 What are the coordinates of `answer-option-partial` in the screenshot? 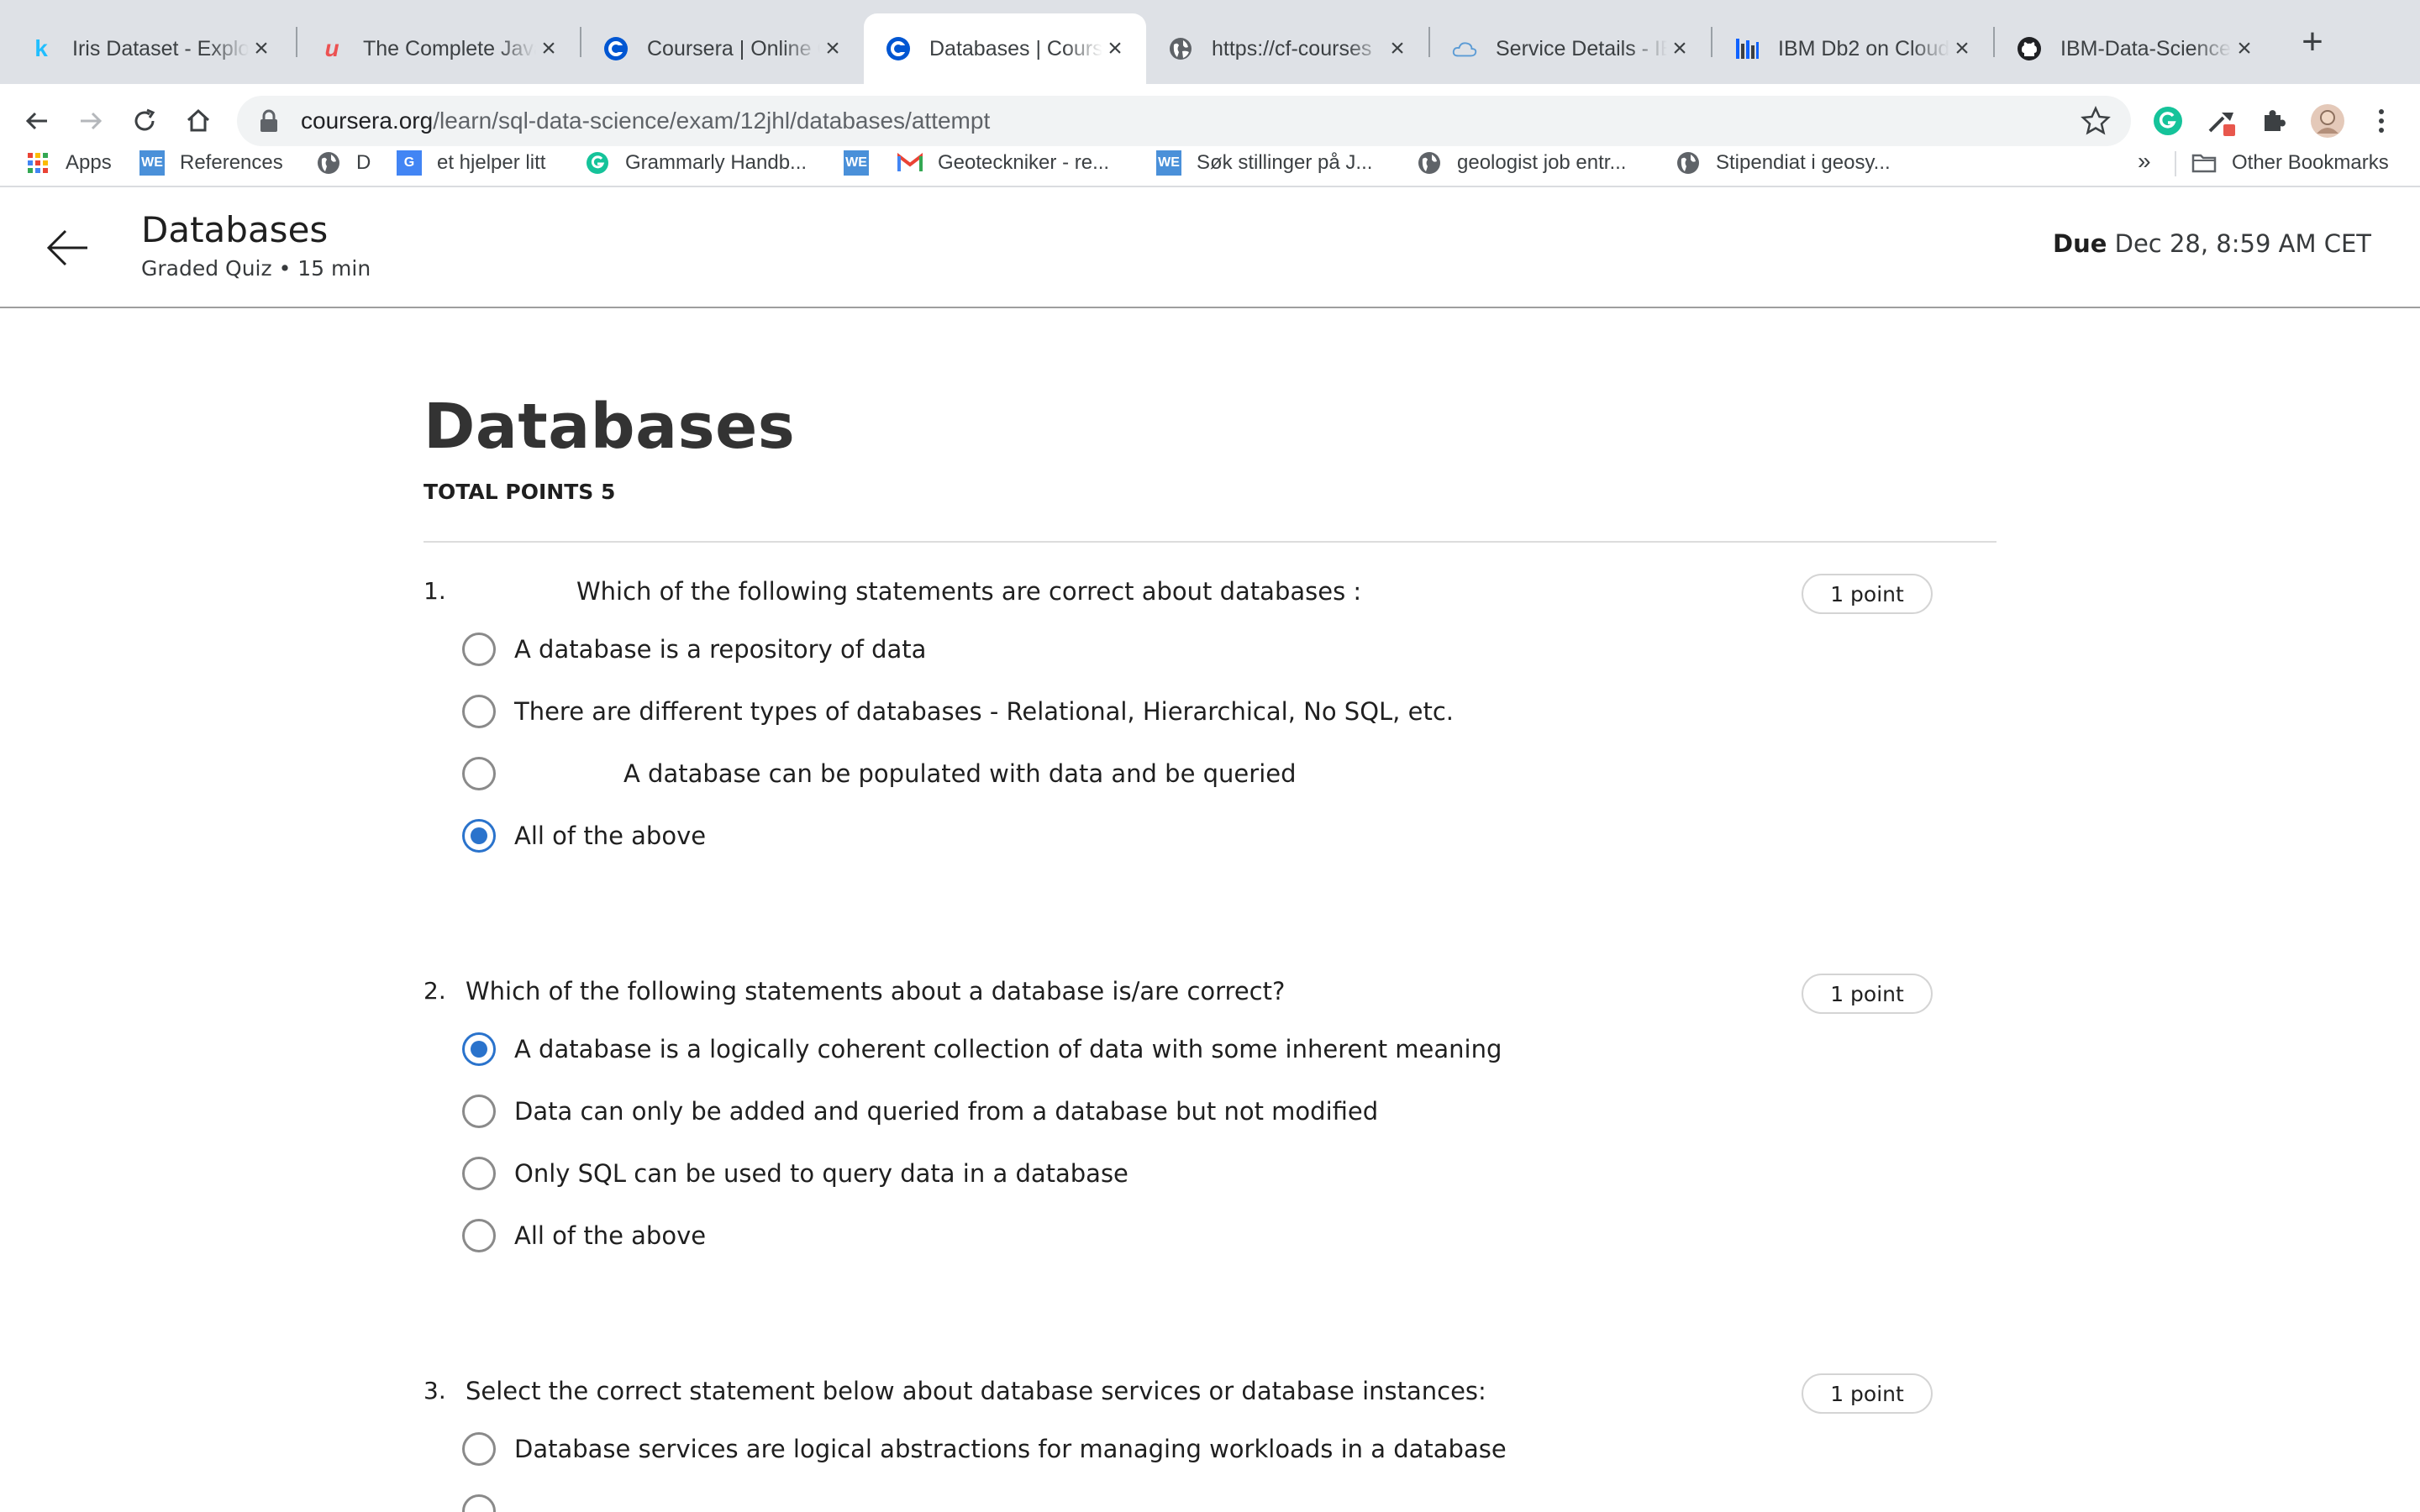 It's located at (479, 1501).